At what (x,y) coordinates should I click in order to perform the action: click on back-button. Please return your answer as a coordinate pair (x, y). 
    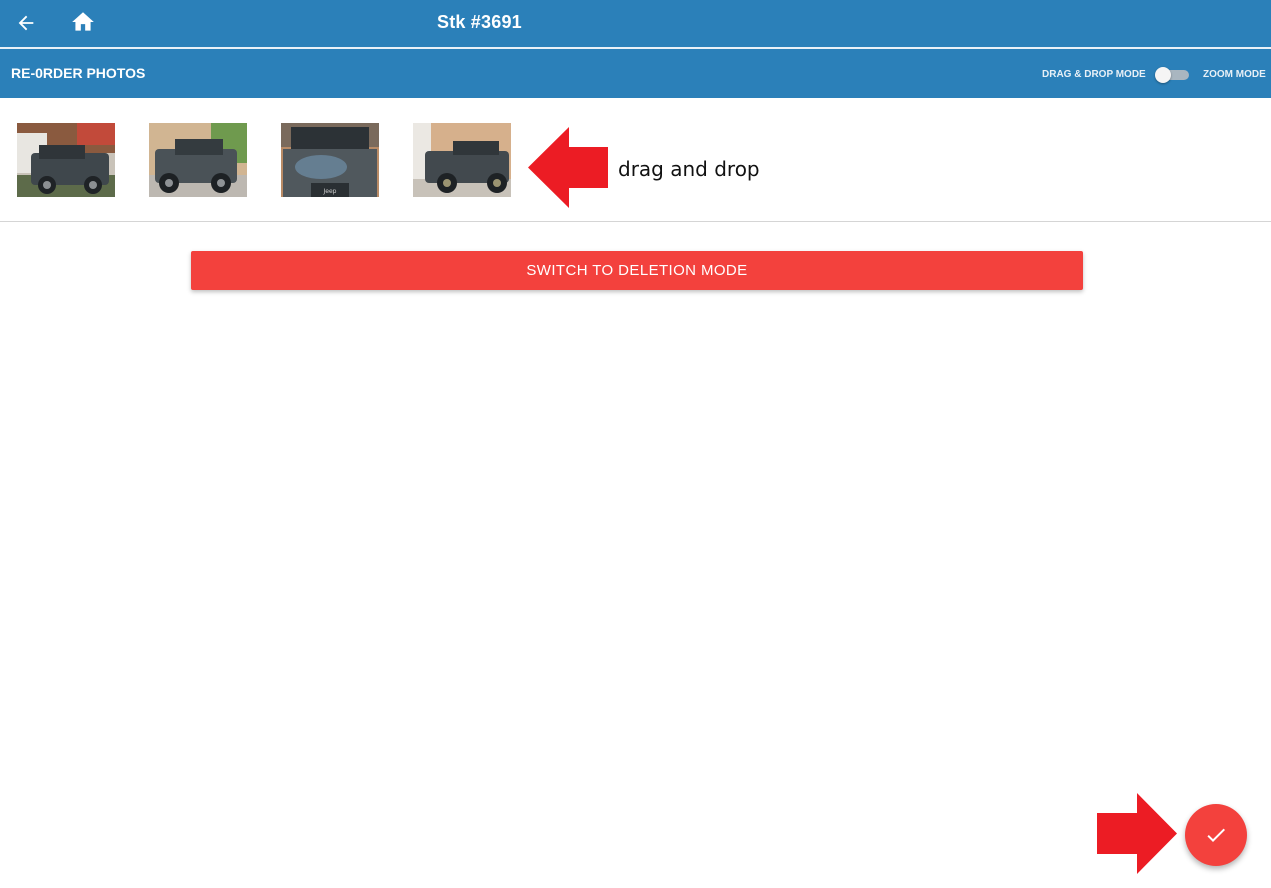
    Looking at the image, I should click on (26, 23).